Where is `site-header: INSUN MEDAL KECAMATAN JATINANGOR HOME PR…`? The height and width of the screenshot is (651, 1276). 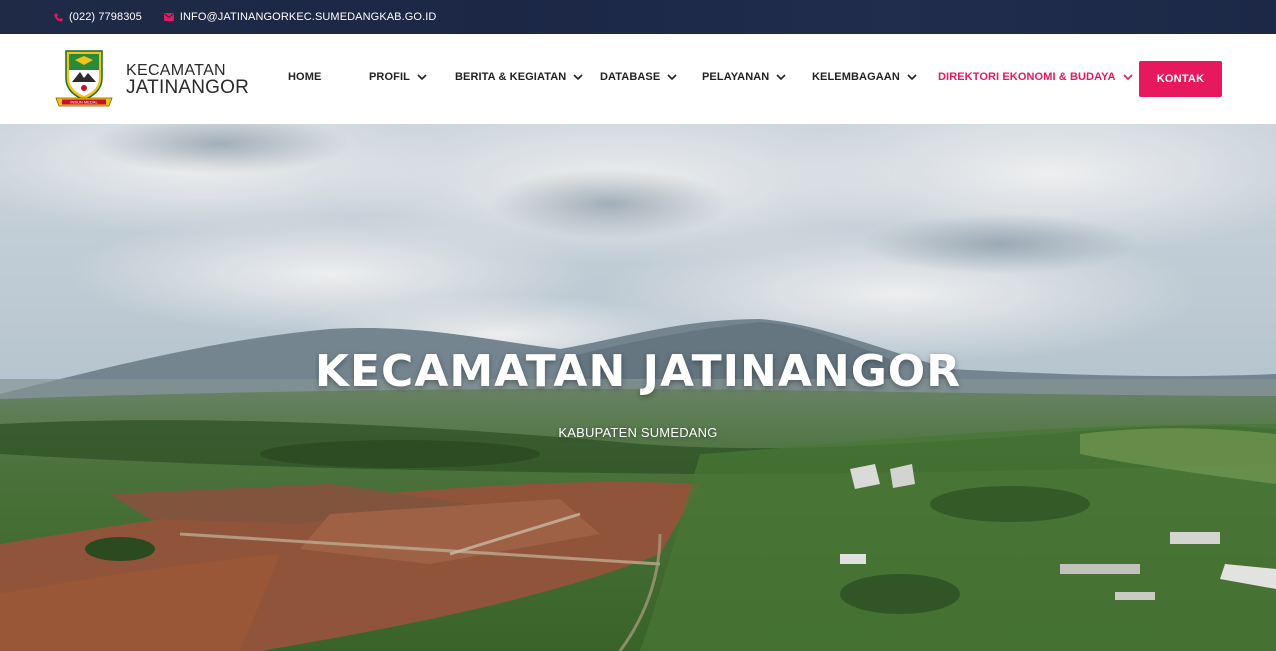 site-header: INSUN MEDAL KECAMATAN JATINANGOR HOME PR… is located at coordinates (638, 79).